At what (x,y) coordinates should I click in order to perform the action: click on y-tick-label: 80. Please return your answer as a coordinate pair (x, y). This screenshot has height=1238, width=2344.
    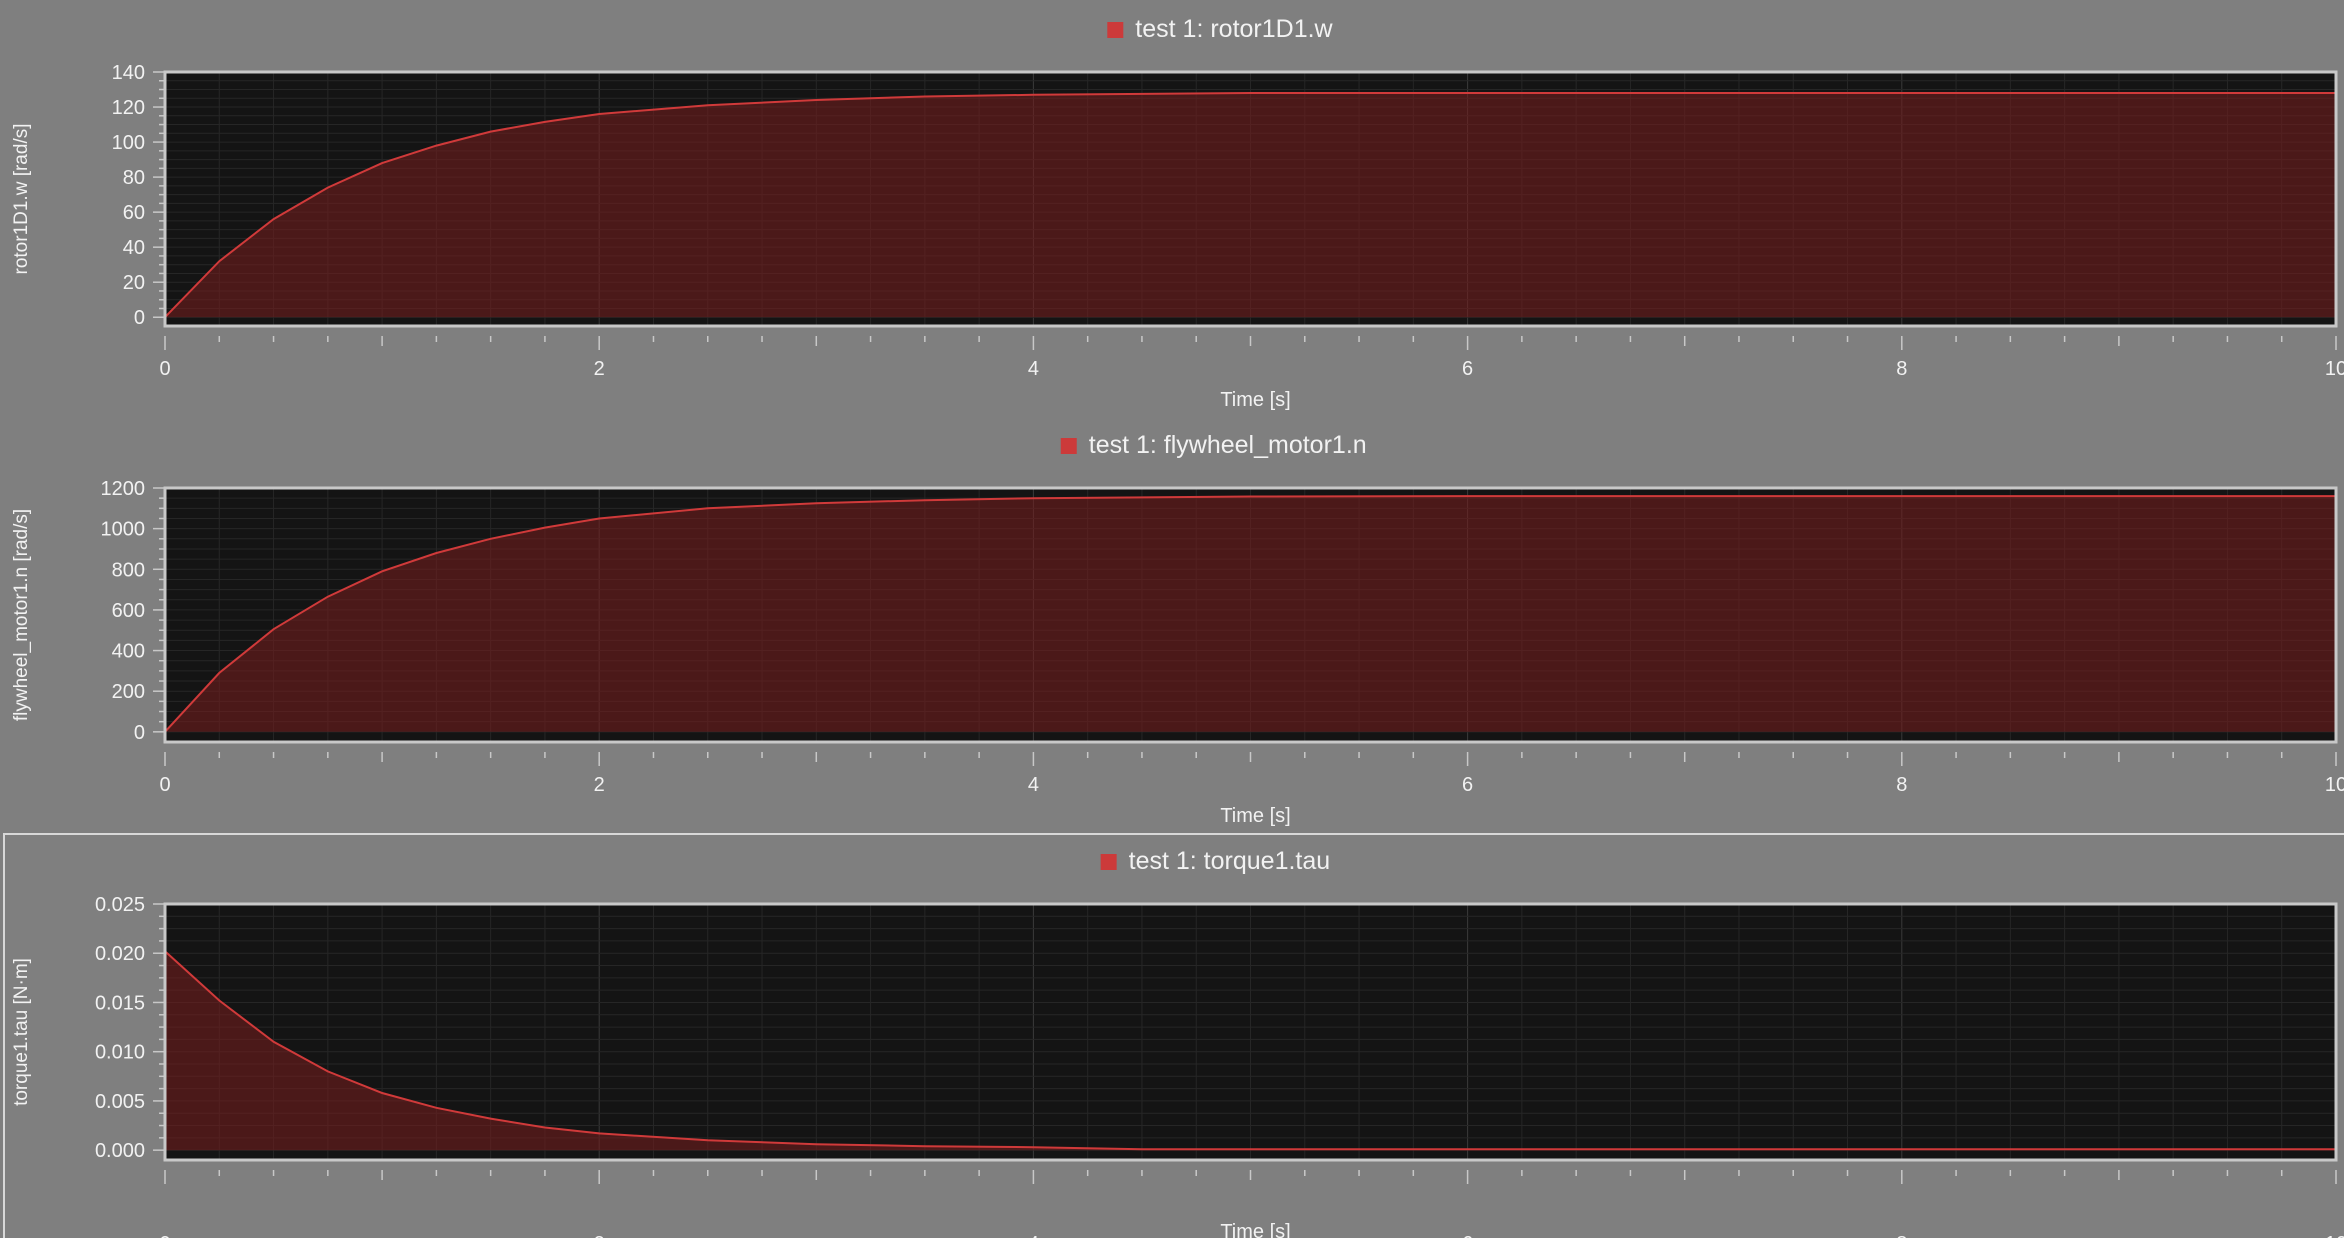
    Looking at the image, I should click on (134, 178).